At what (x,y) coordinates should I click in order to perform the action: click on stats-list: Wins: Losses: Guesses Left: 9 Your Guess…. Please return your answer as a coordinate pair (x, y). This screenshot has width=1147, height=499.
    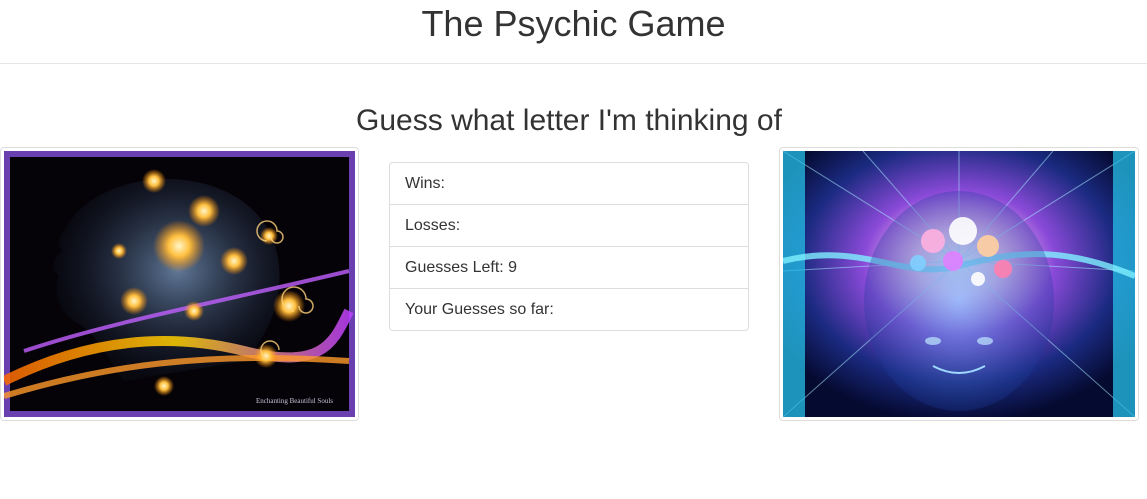
    Looking at the image, I should click on (569, 246).